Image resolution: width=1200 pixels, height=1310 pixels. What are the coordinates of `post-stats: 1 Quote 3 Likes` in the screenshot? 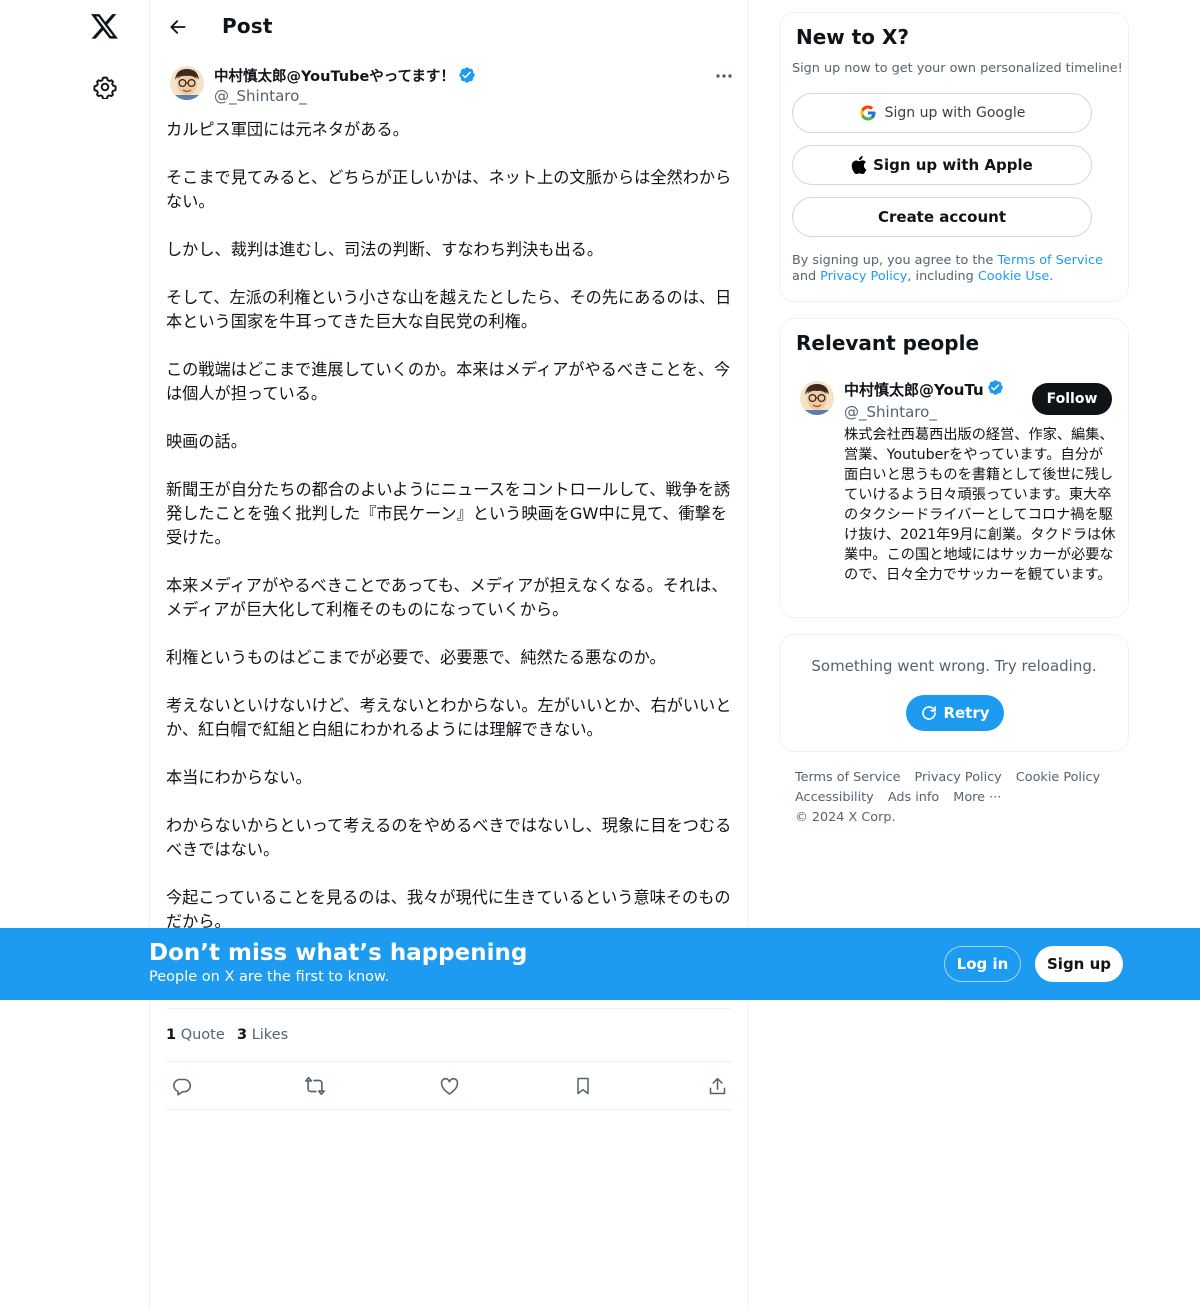 It's located at (449, 1035).